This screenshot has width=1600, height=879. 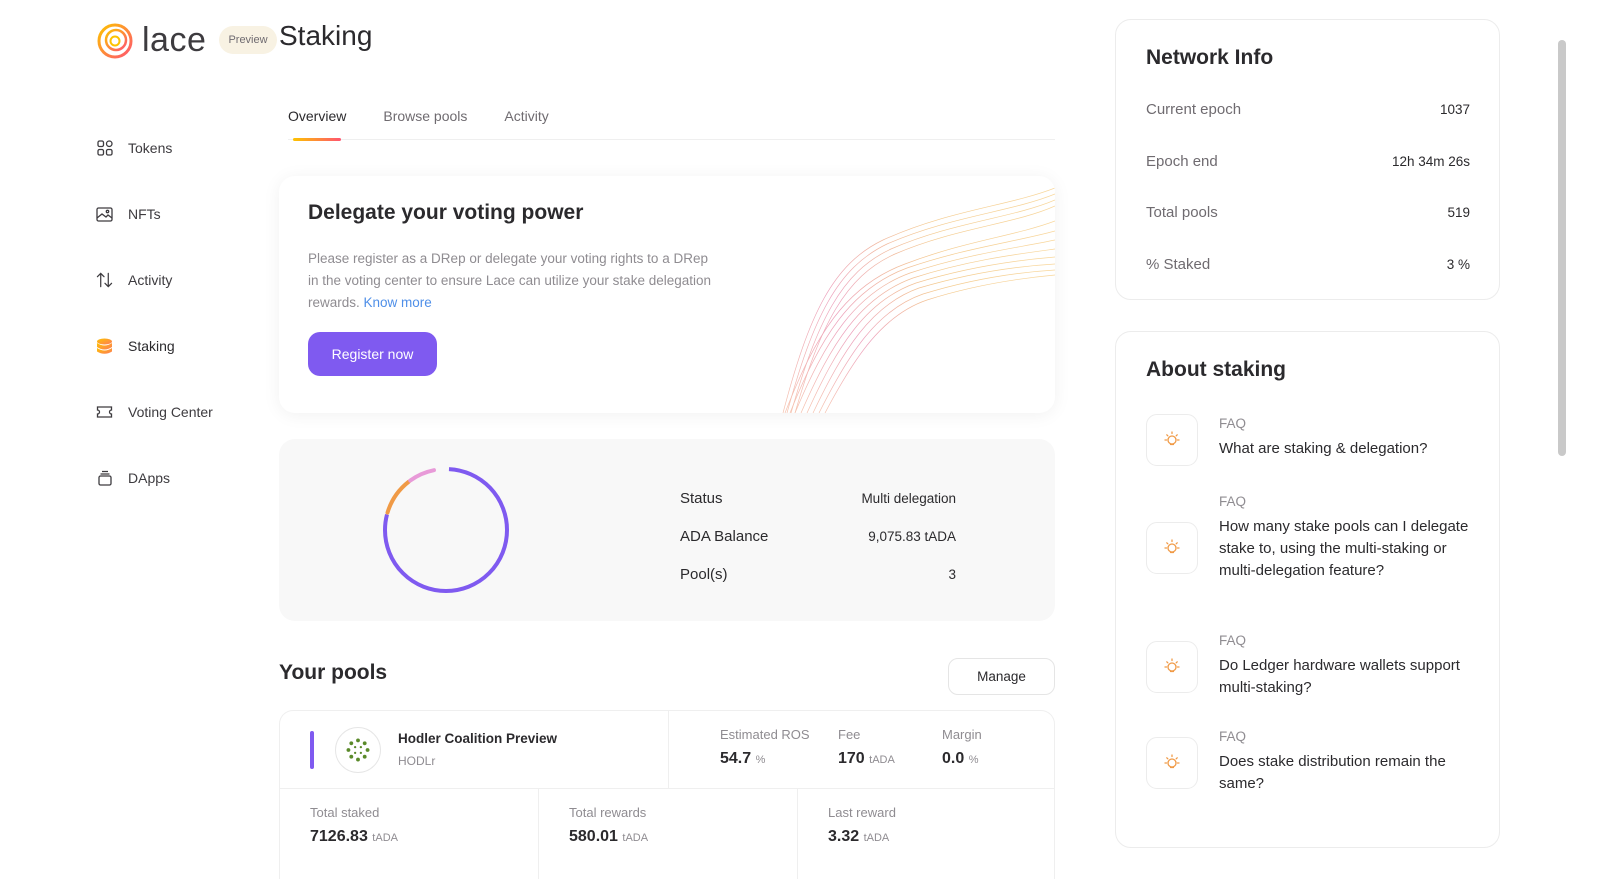 I want to click on lace-logo-icon, so click(x=115, y=40).